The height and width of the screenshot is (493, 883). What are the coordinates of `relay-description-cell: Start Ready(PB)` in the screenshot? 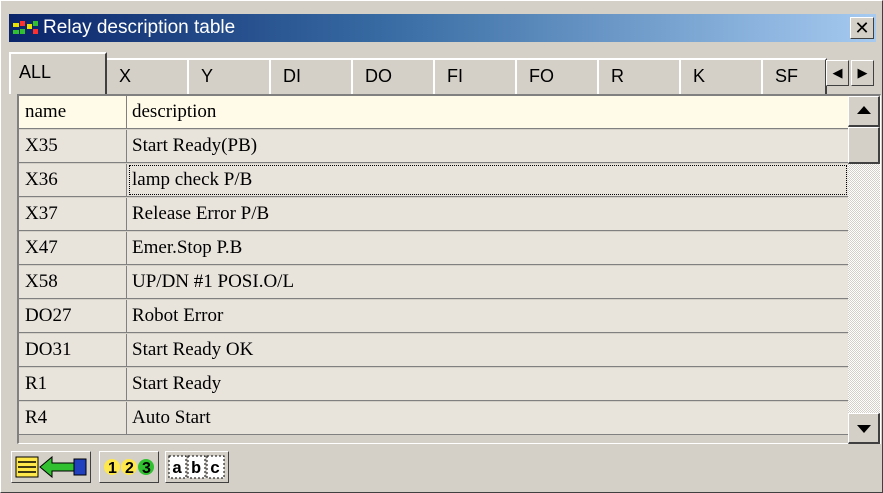 It's located at (488, 146).